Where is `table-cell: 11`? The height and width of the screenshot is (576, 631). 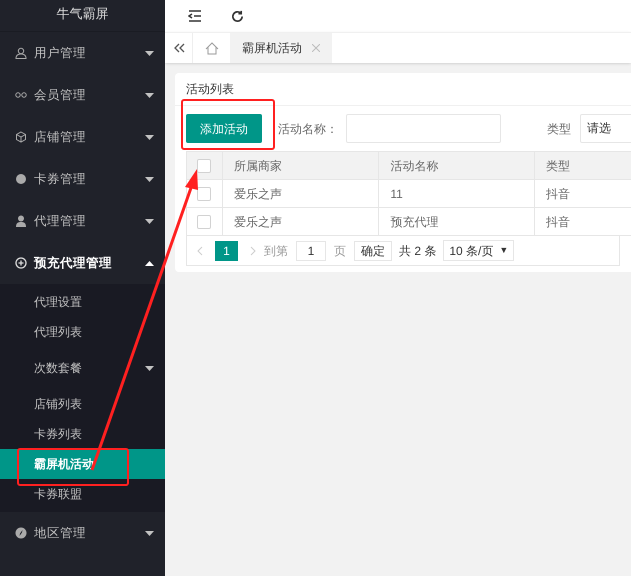
table-cell: 11 is located at coordinates (456, 194).